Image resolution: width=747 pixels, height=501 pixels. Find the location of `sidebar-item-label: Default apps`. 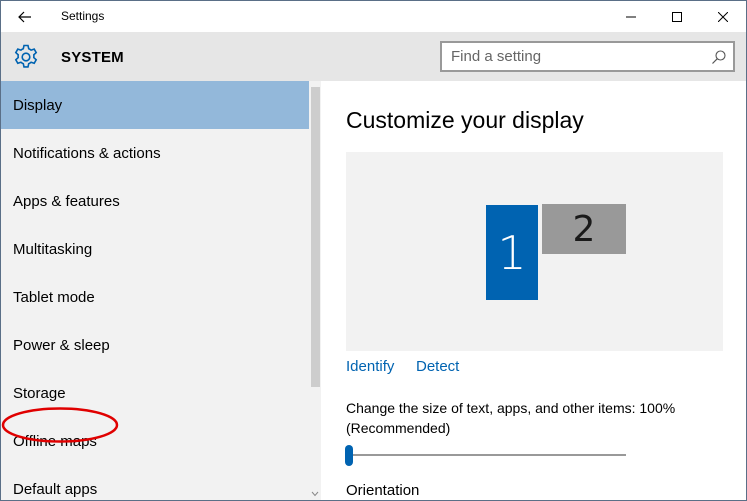

sidebar-item-label: Default apps is located at coordinates (55, 489).